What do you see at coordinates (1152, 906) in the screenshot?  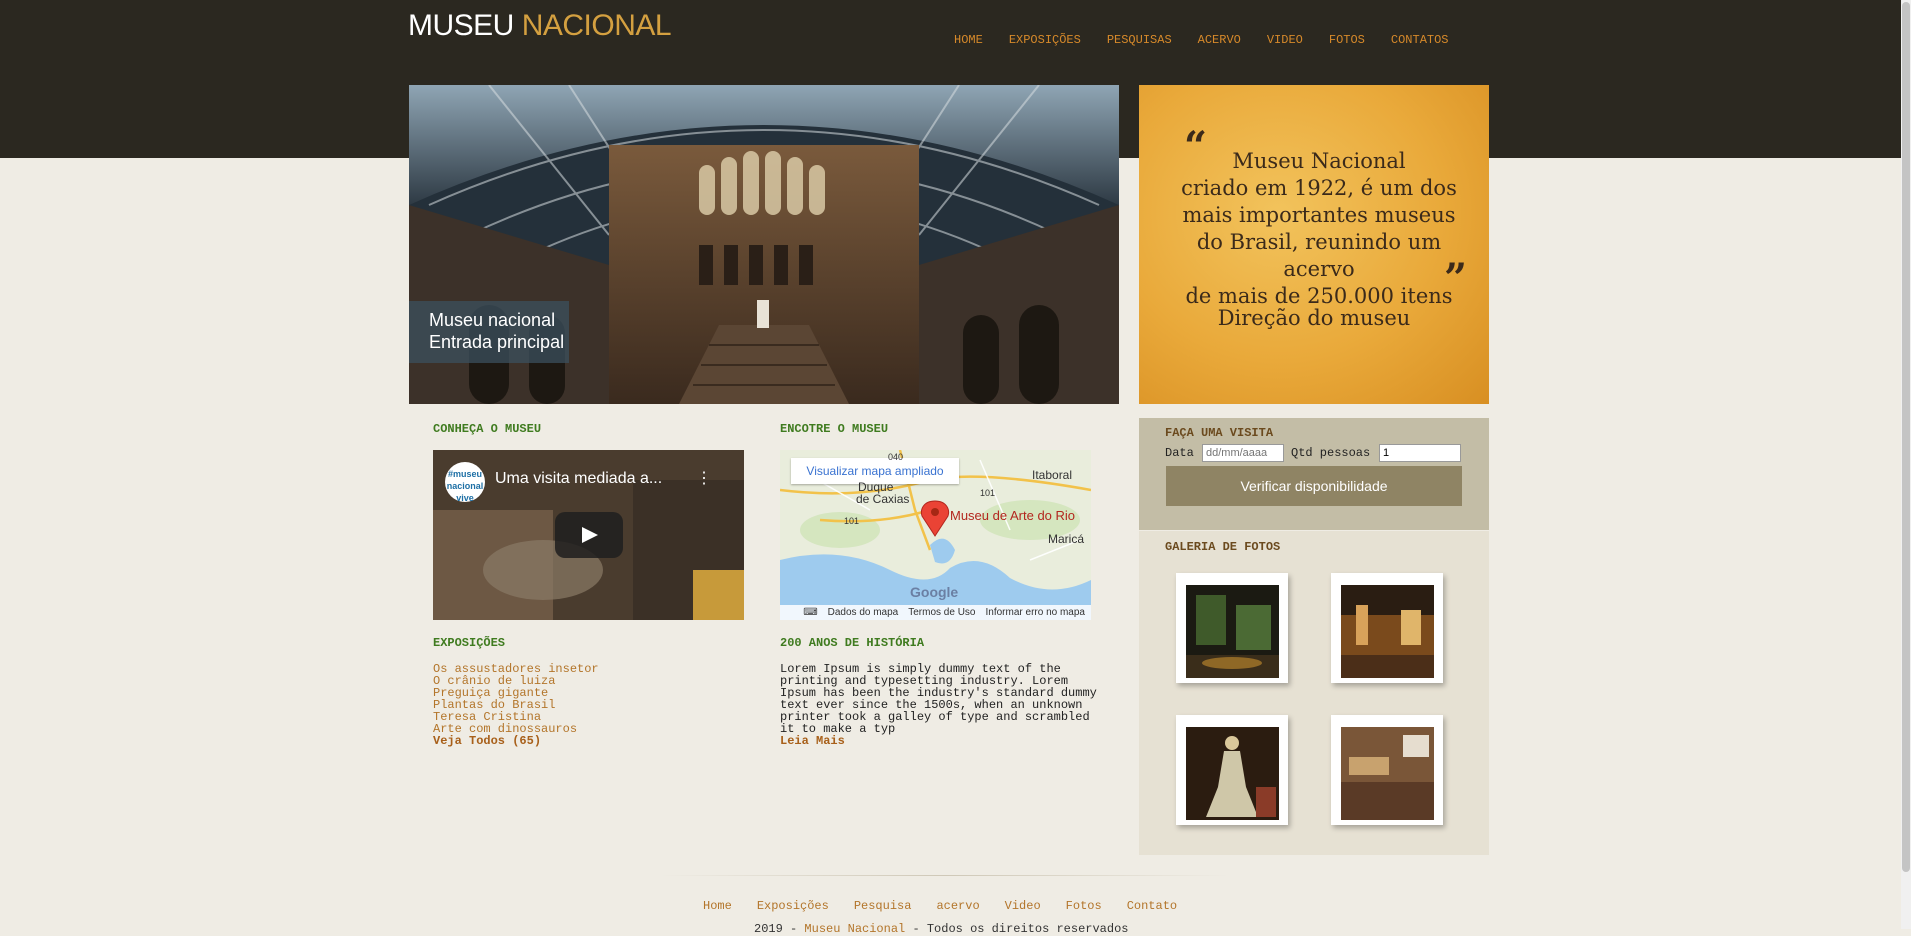 I see `footer-link-contato: Contato` at bounding box center [1152, 906].